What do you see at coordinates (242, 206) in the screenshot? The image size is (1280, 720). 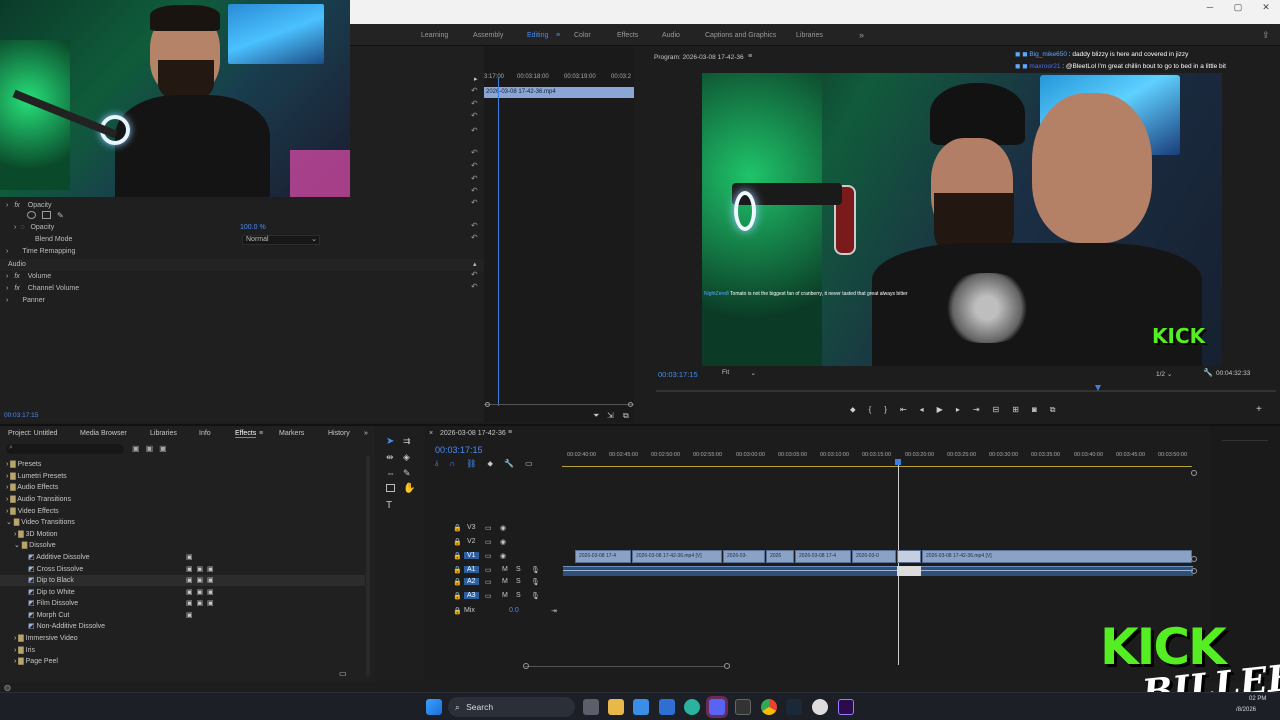 I see `ec-row-opacity-header: › fx Opacity` at bounding box center [242, 206].